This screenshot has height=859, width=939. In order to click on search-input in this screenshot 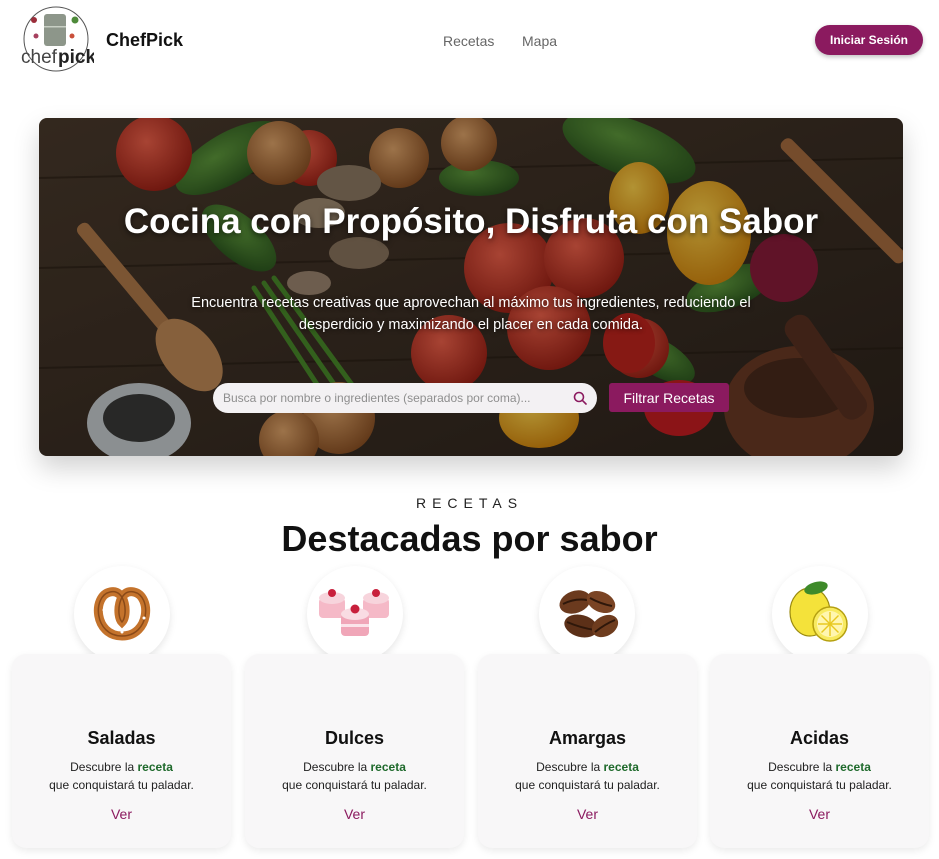, I will do `click(391, 398)`.